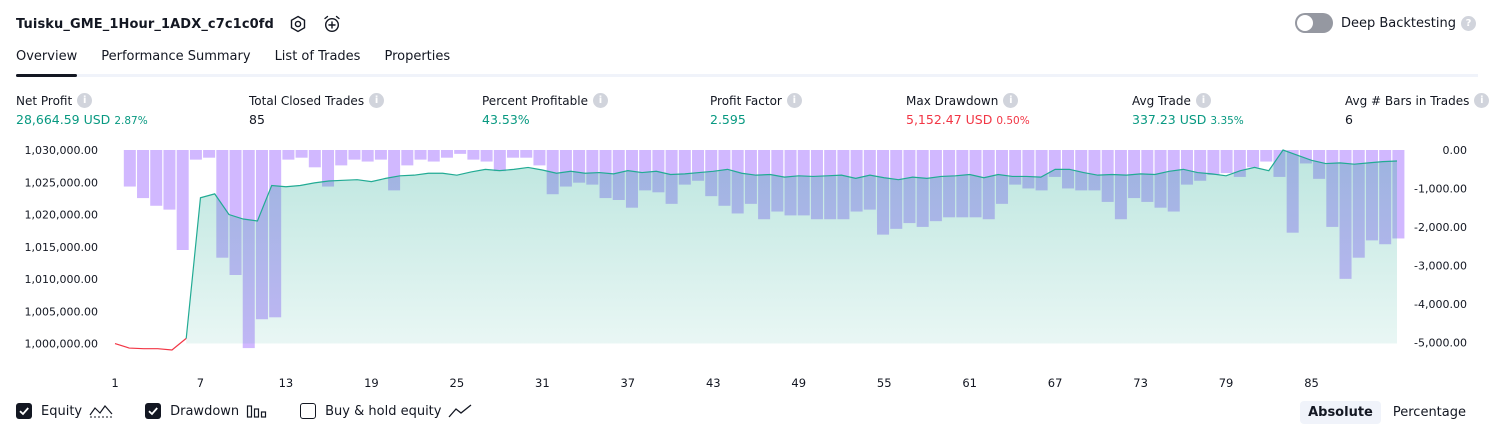 The image size is (1494, 438). What do you see at coordinates (545, 110) in the screenshot?
I see `metric-percent-profitable: Percent Profitable i 43.53%` at bounding box center [545, 110].